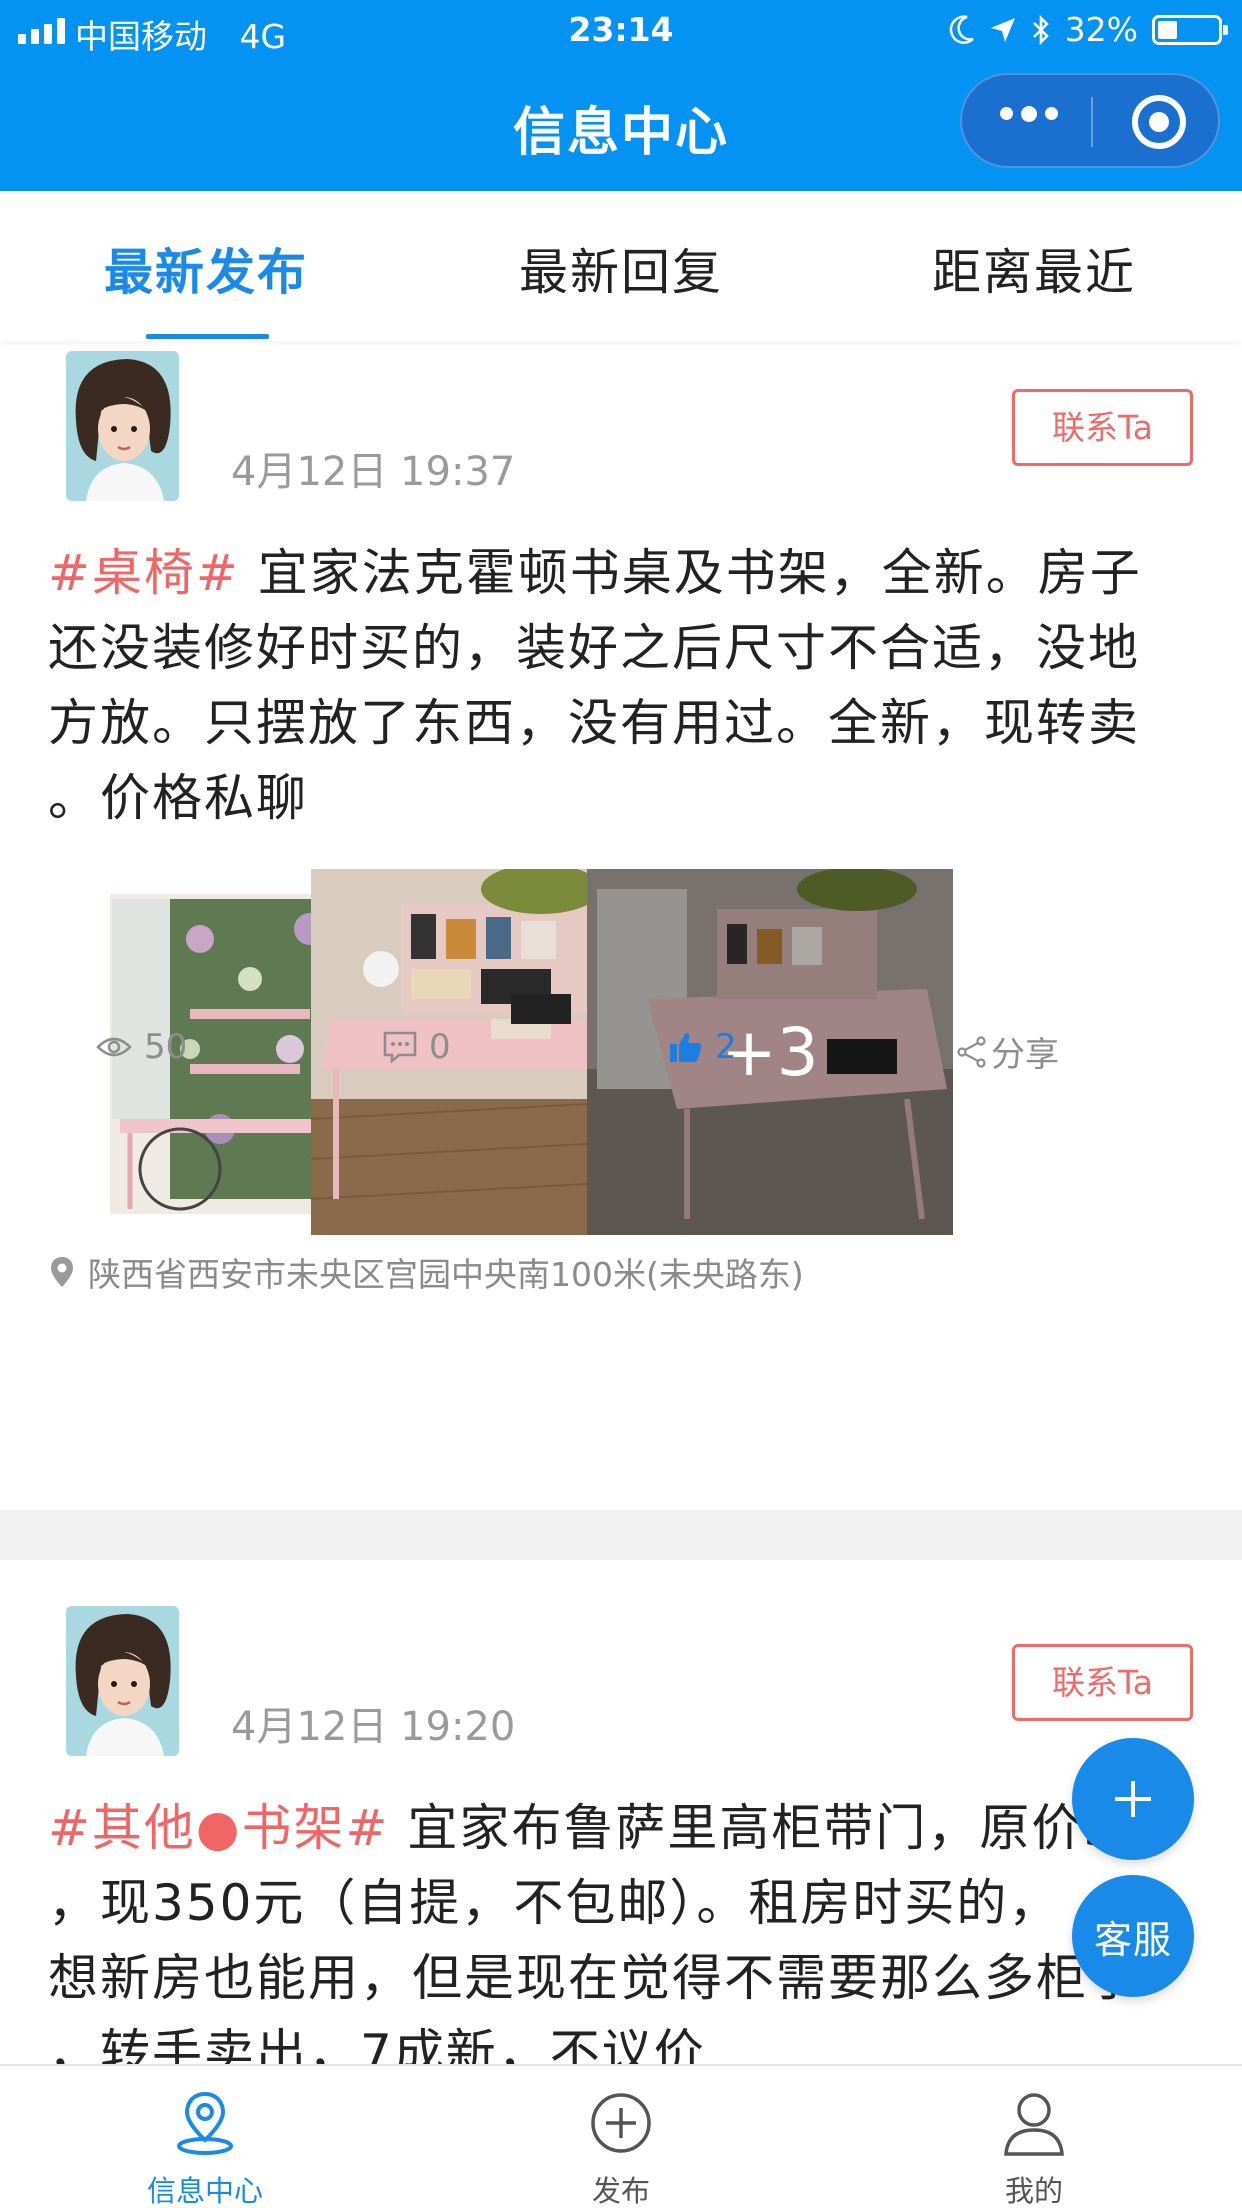  I want to click on status-bar: 中国移动 4G 23:14 32%, so click(621, 31).